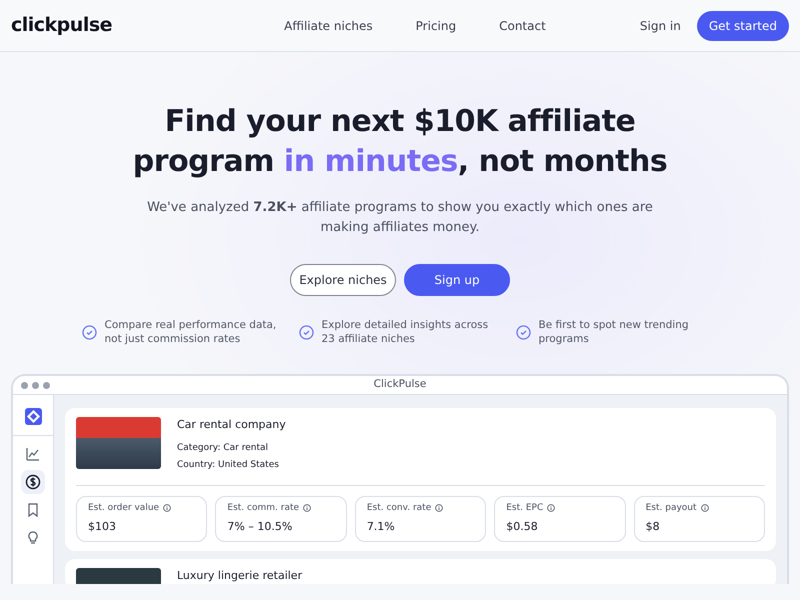  I want to click on metric-label: Est. order value, so click(124, 508).